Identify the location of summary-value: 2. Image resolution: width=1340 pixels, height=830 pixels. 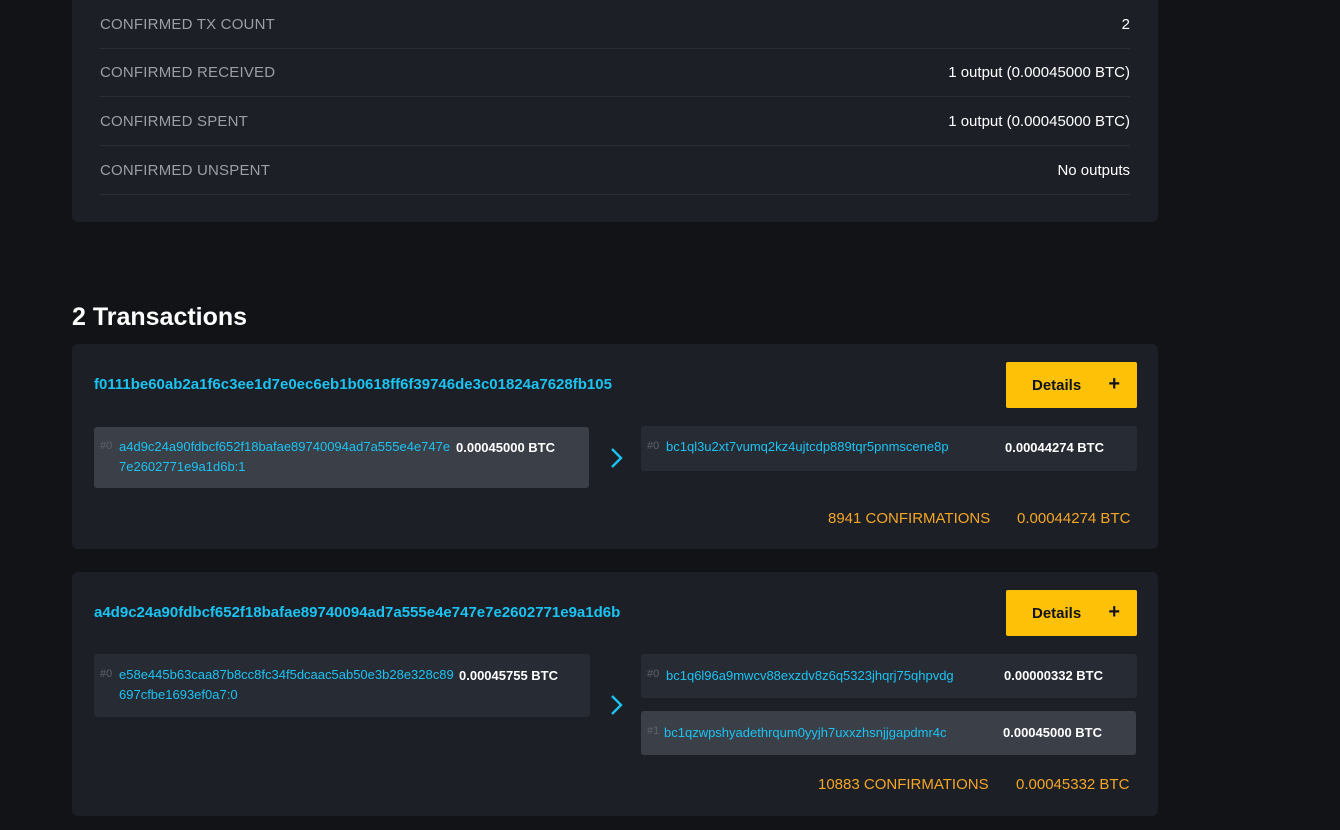
(1125, 24).